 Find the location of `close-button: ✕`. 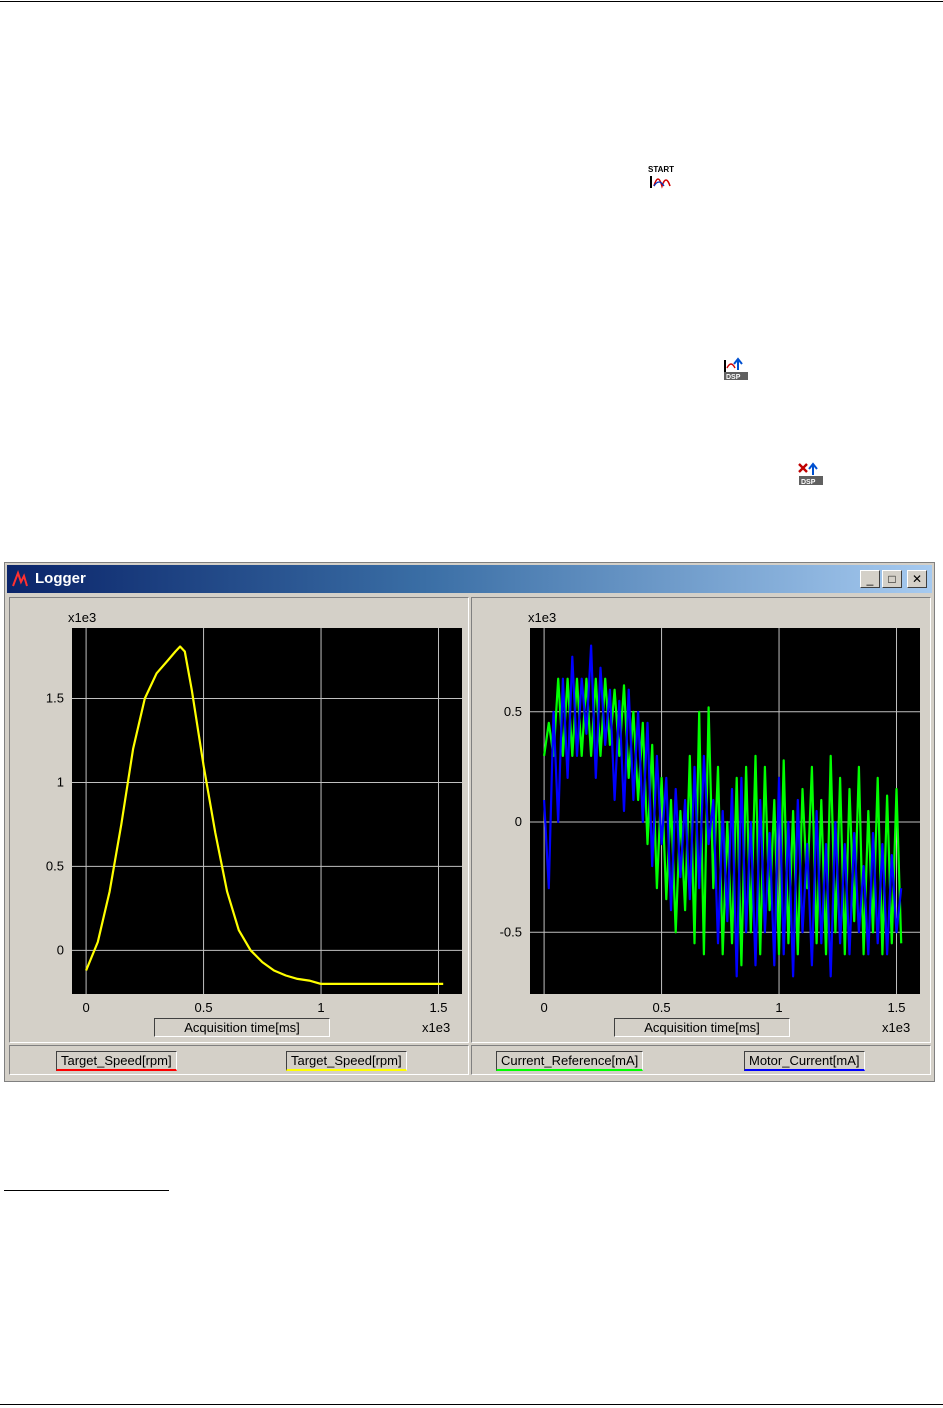

close-button: ✕ is located at coordinates (917, 579).